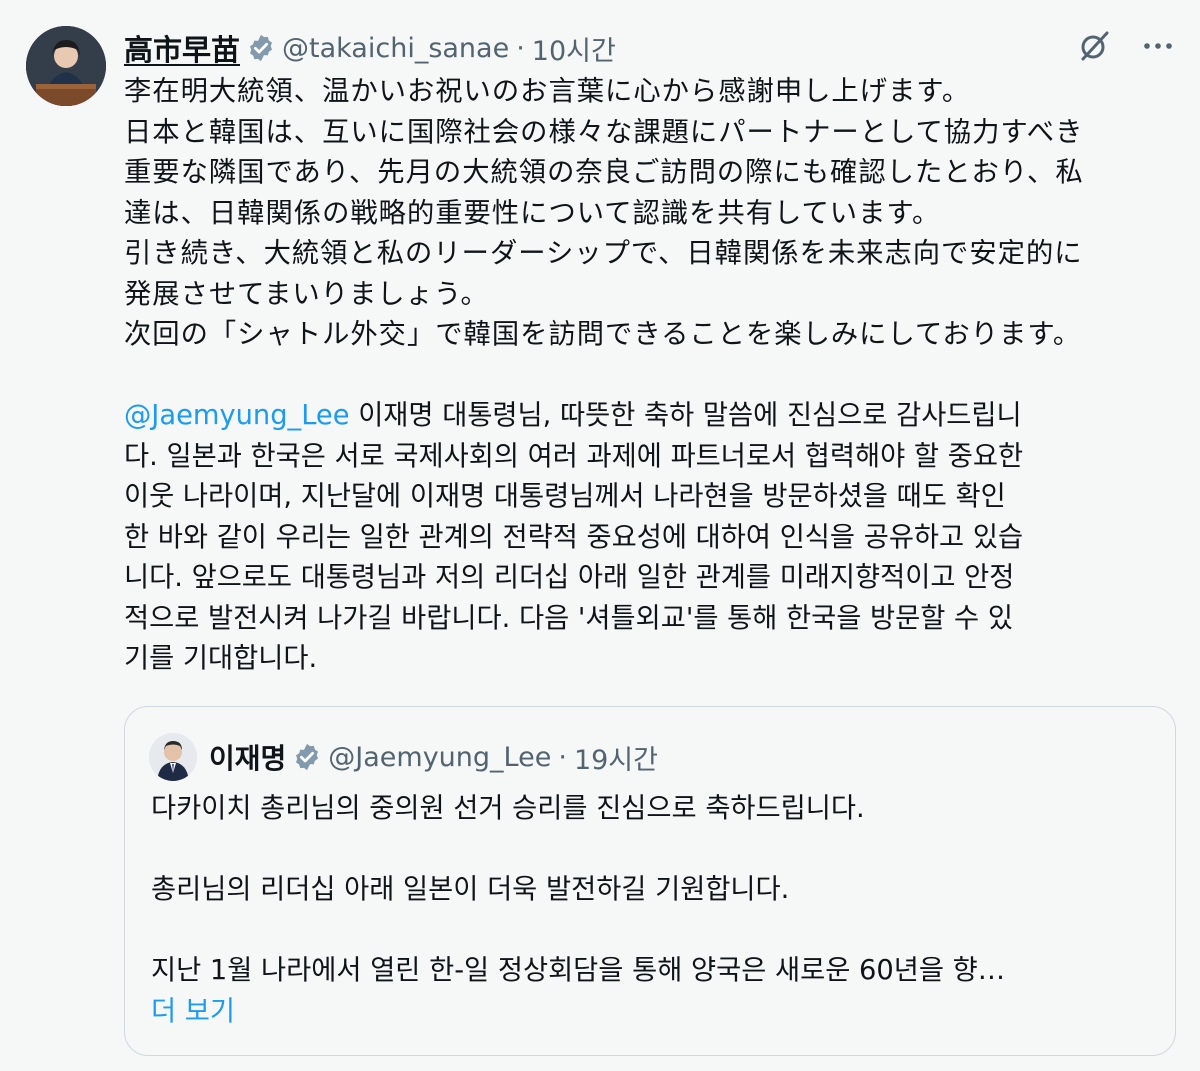 The height and width of the screenshot is (1071, 1200). I want to click on text-line: 李在明大統領、温かいお祝いのお言葉に心から感謝申し上げます。, so click(547, 91).